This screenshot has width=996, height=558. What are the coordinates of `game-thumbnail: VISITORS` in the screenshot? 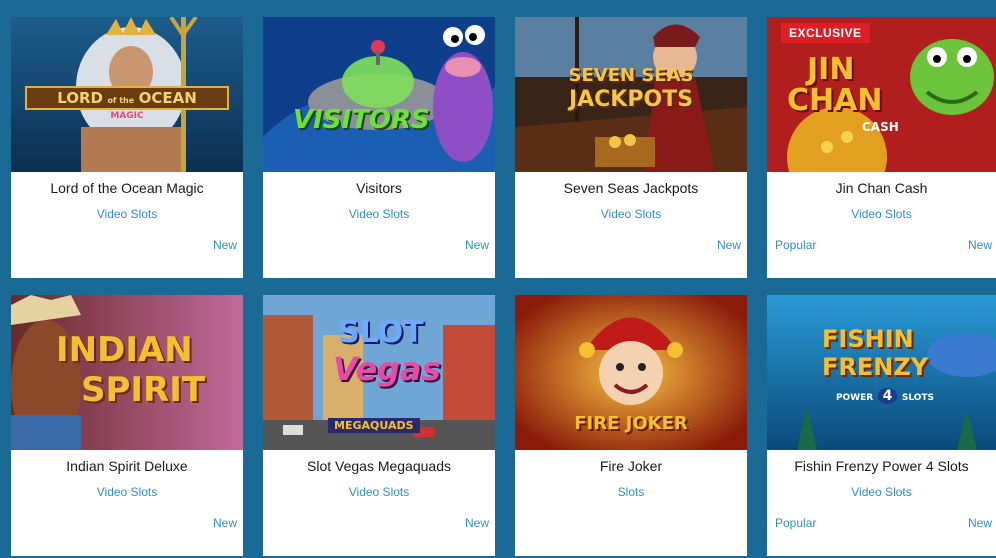 It's located at (379, 94).